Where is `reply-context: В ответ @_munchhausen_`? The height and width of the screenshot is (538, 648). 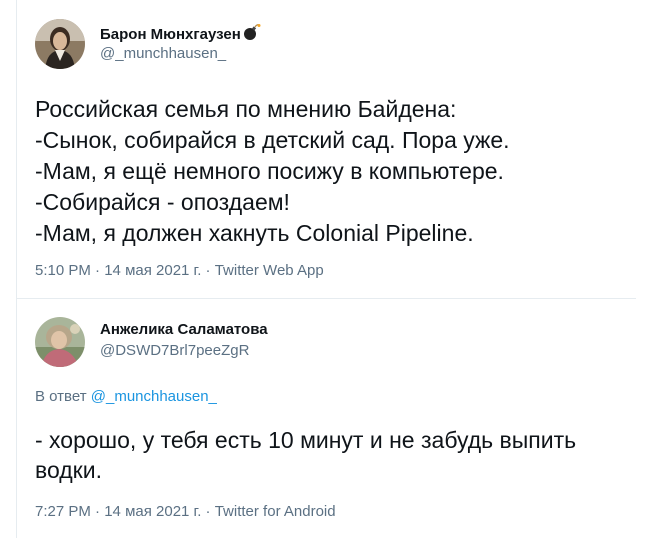 reply-context: В ответ @_munchhausen_ is located at coordinates (126, 396).